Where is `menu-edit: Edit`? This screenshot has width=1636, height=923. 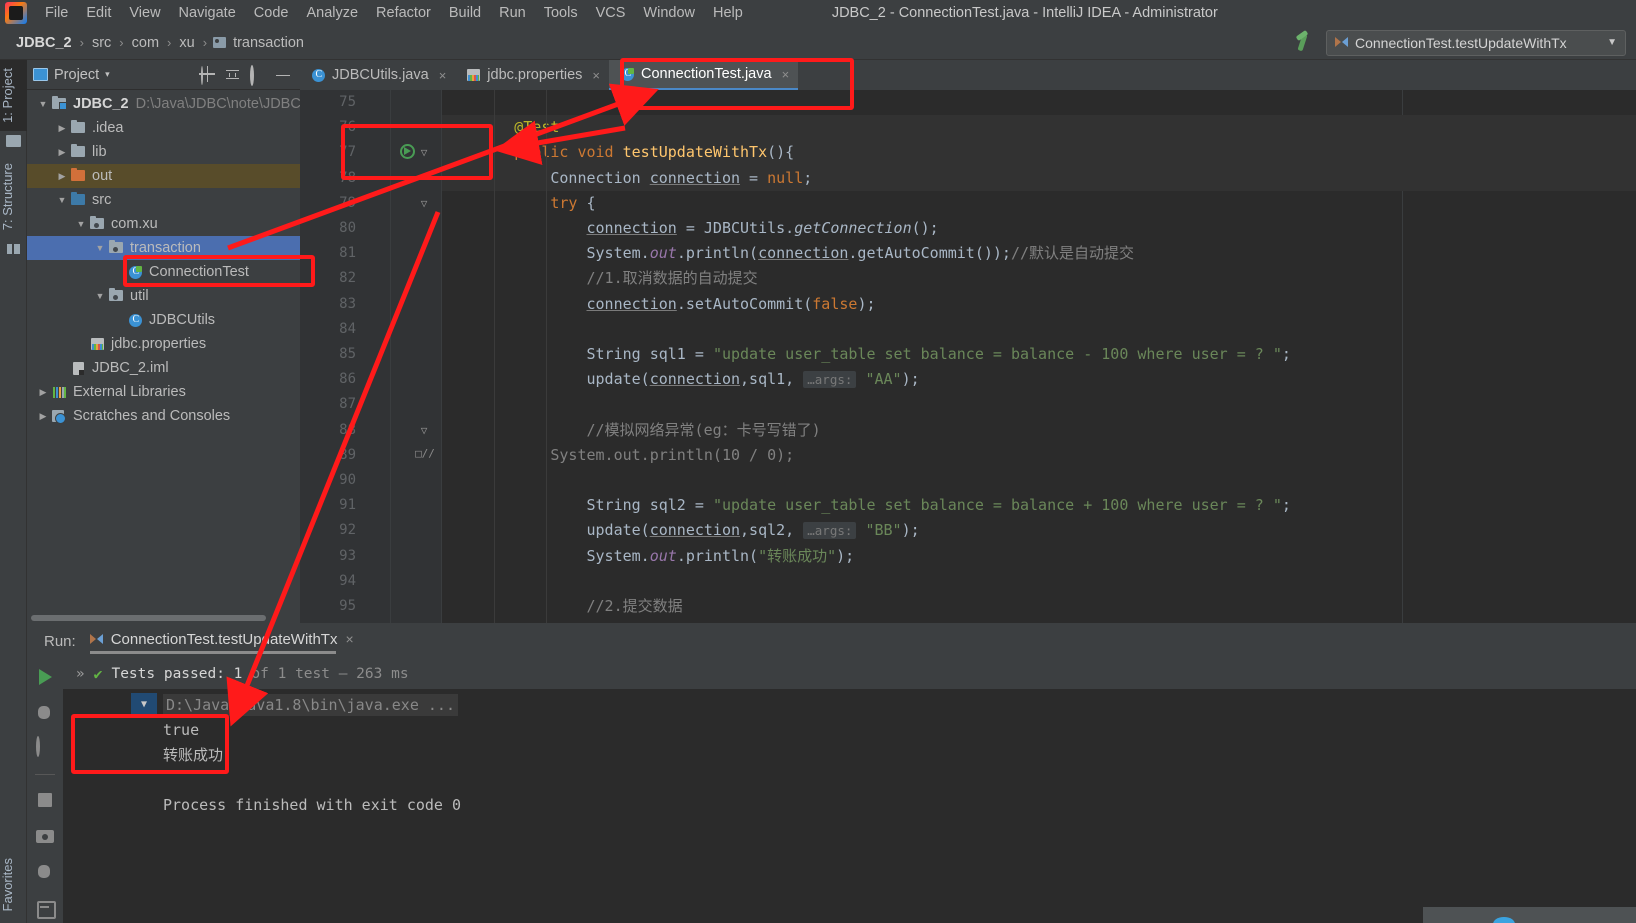
menu-edit: Edit is located at coordinates (98, 13).